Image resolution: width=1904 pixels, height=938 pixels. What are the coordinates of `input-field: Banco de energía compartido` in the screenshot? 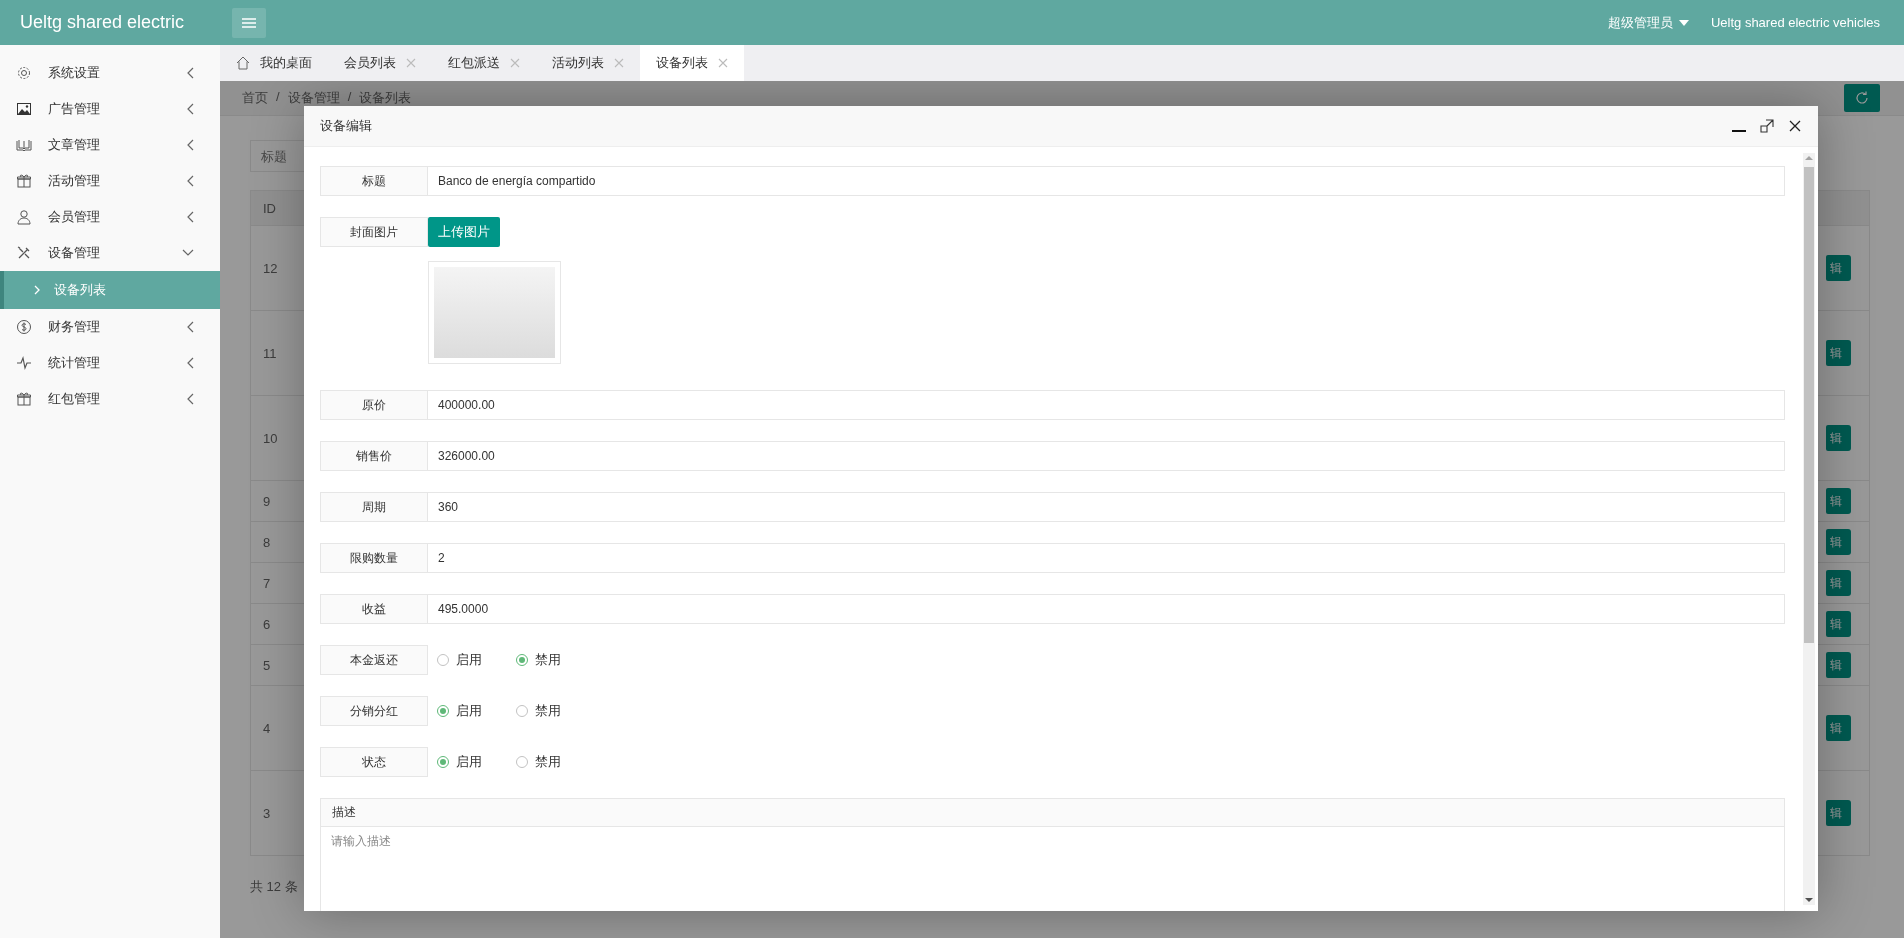 It's located at (1106, 181).